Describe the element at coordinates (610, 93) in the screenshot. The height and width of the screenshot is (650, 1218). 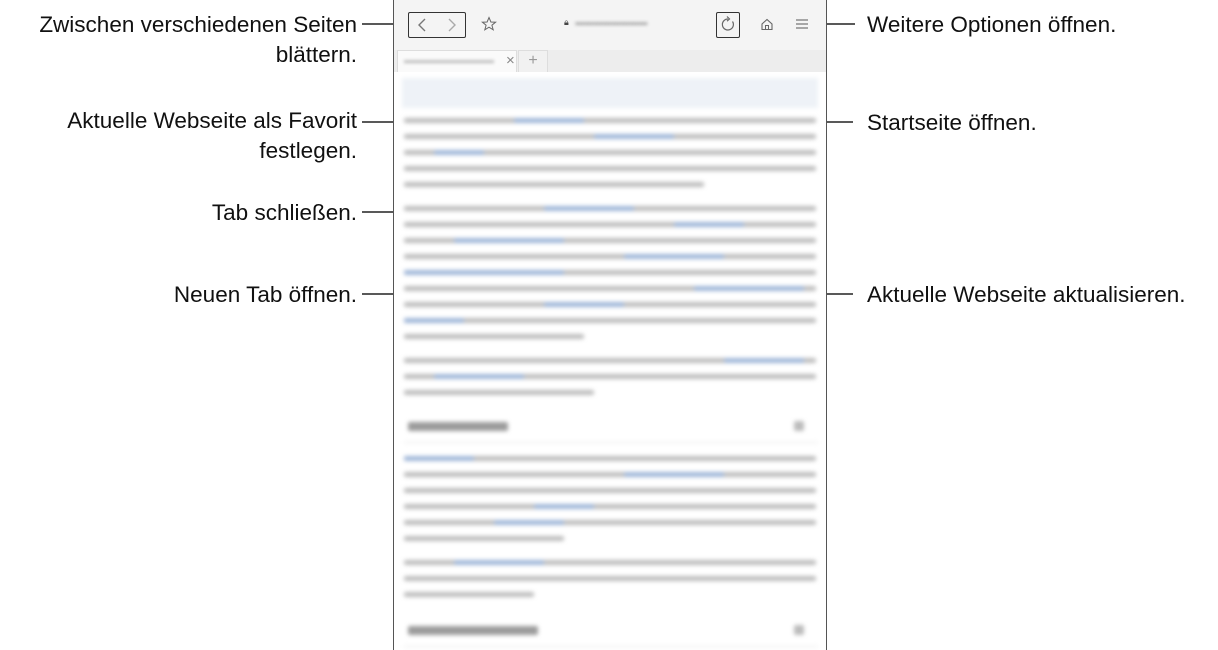
I see `page-banner` at that location.